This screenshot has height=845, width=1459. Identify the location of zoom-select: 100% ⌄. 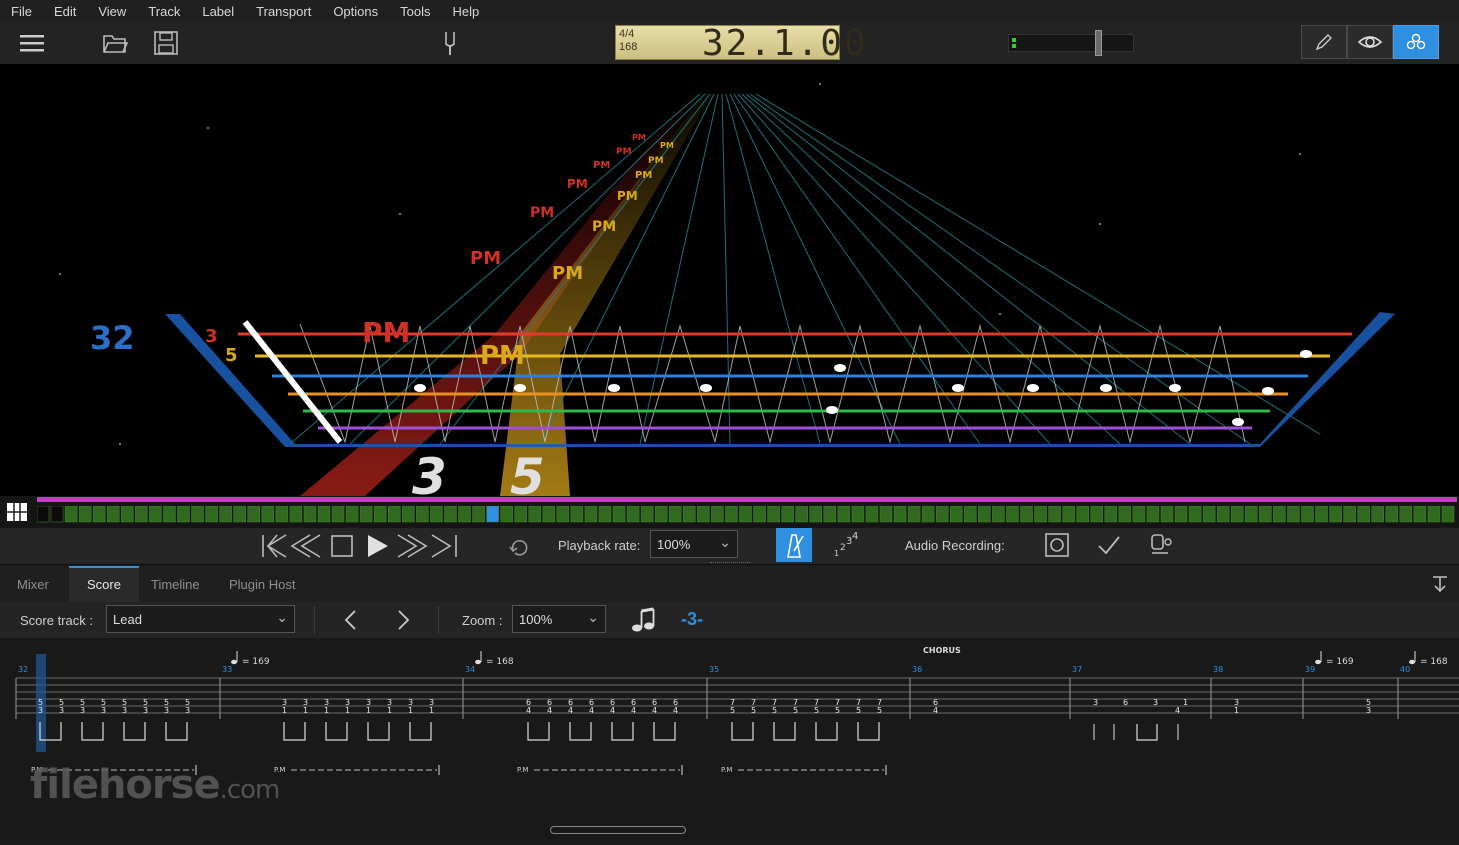
(559, 619).